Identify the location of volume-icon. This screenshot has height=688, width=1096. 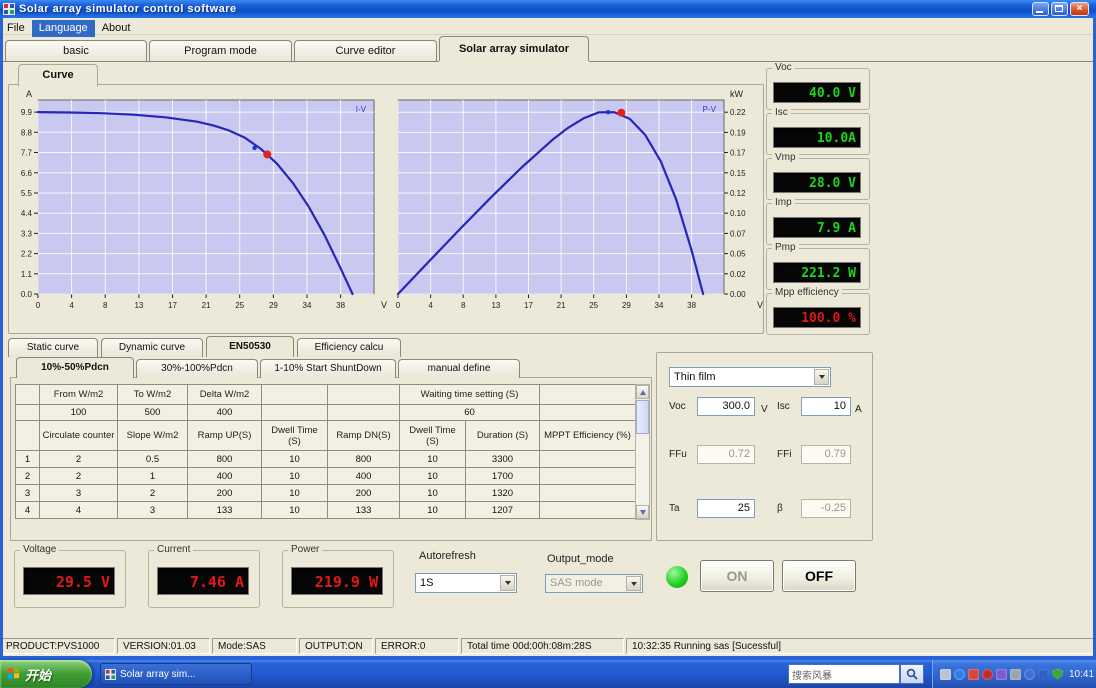
(959, 674).